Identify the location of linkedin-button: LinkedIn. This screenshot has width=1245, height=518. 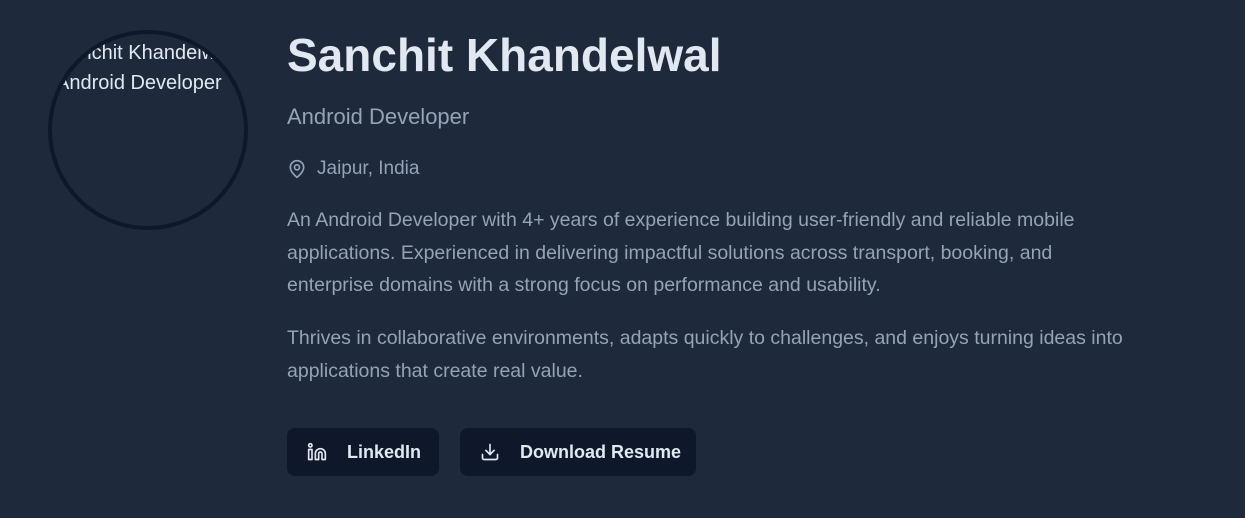
(363, 452).